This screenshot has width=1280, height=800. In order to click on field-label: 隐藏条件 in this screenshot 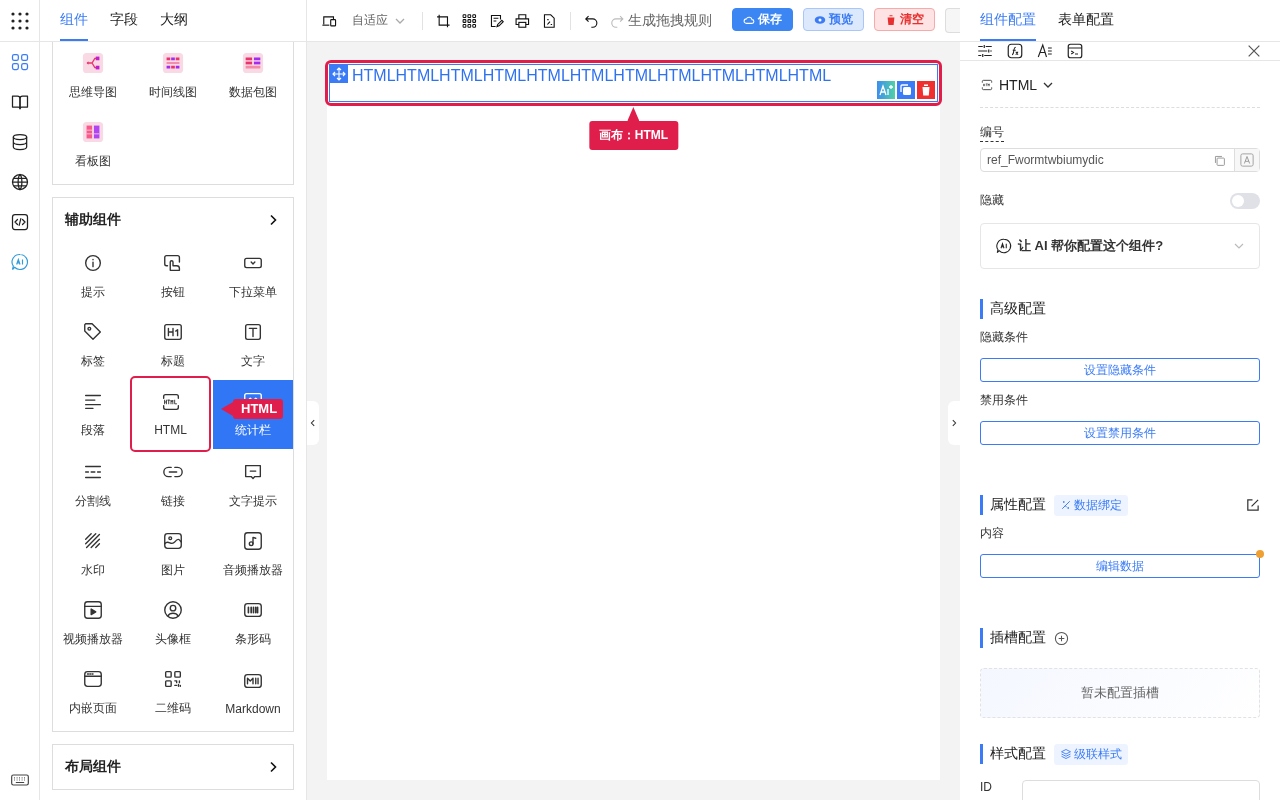, I will do `click(1004, 337)`.